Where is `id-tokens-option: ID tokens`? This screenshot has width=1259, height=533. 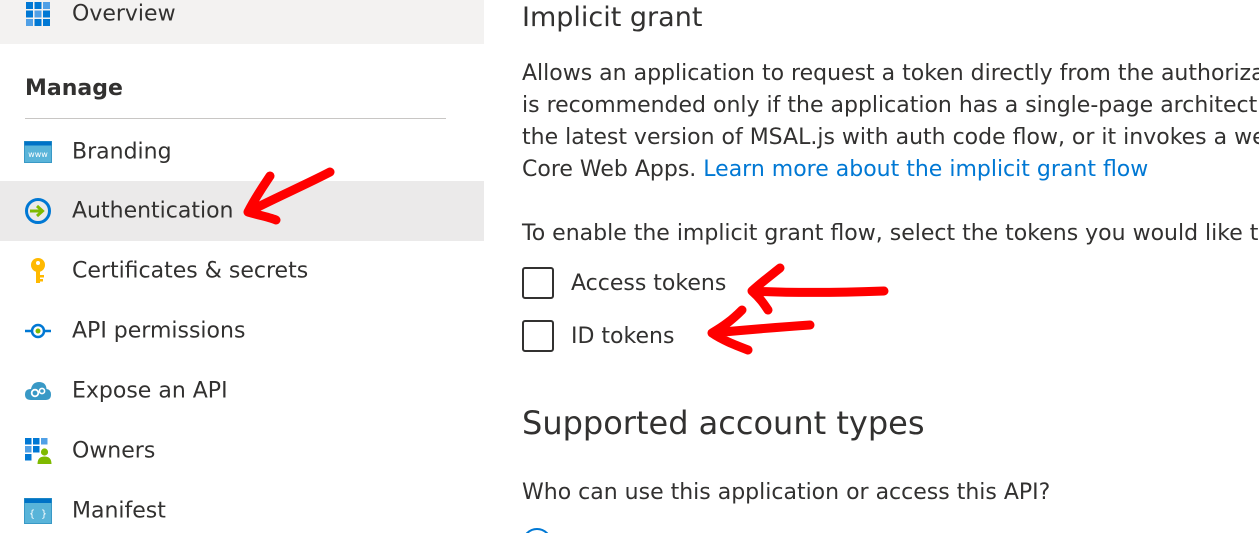 id-tokens-option: ID tokens is located at coordinates (598, 336).